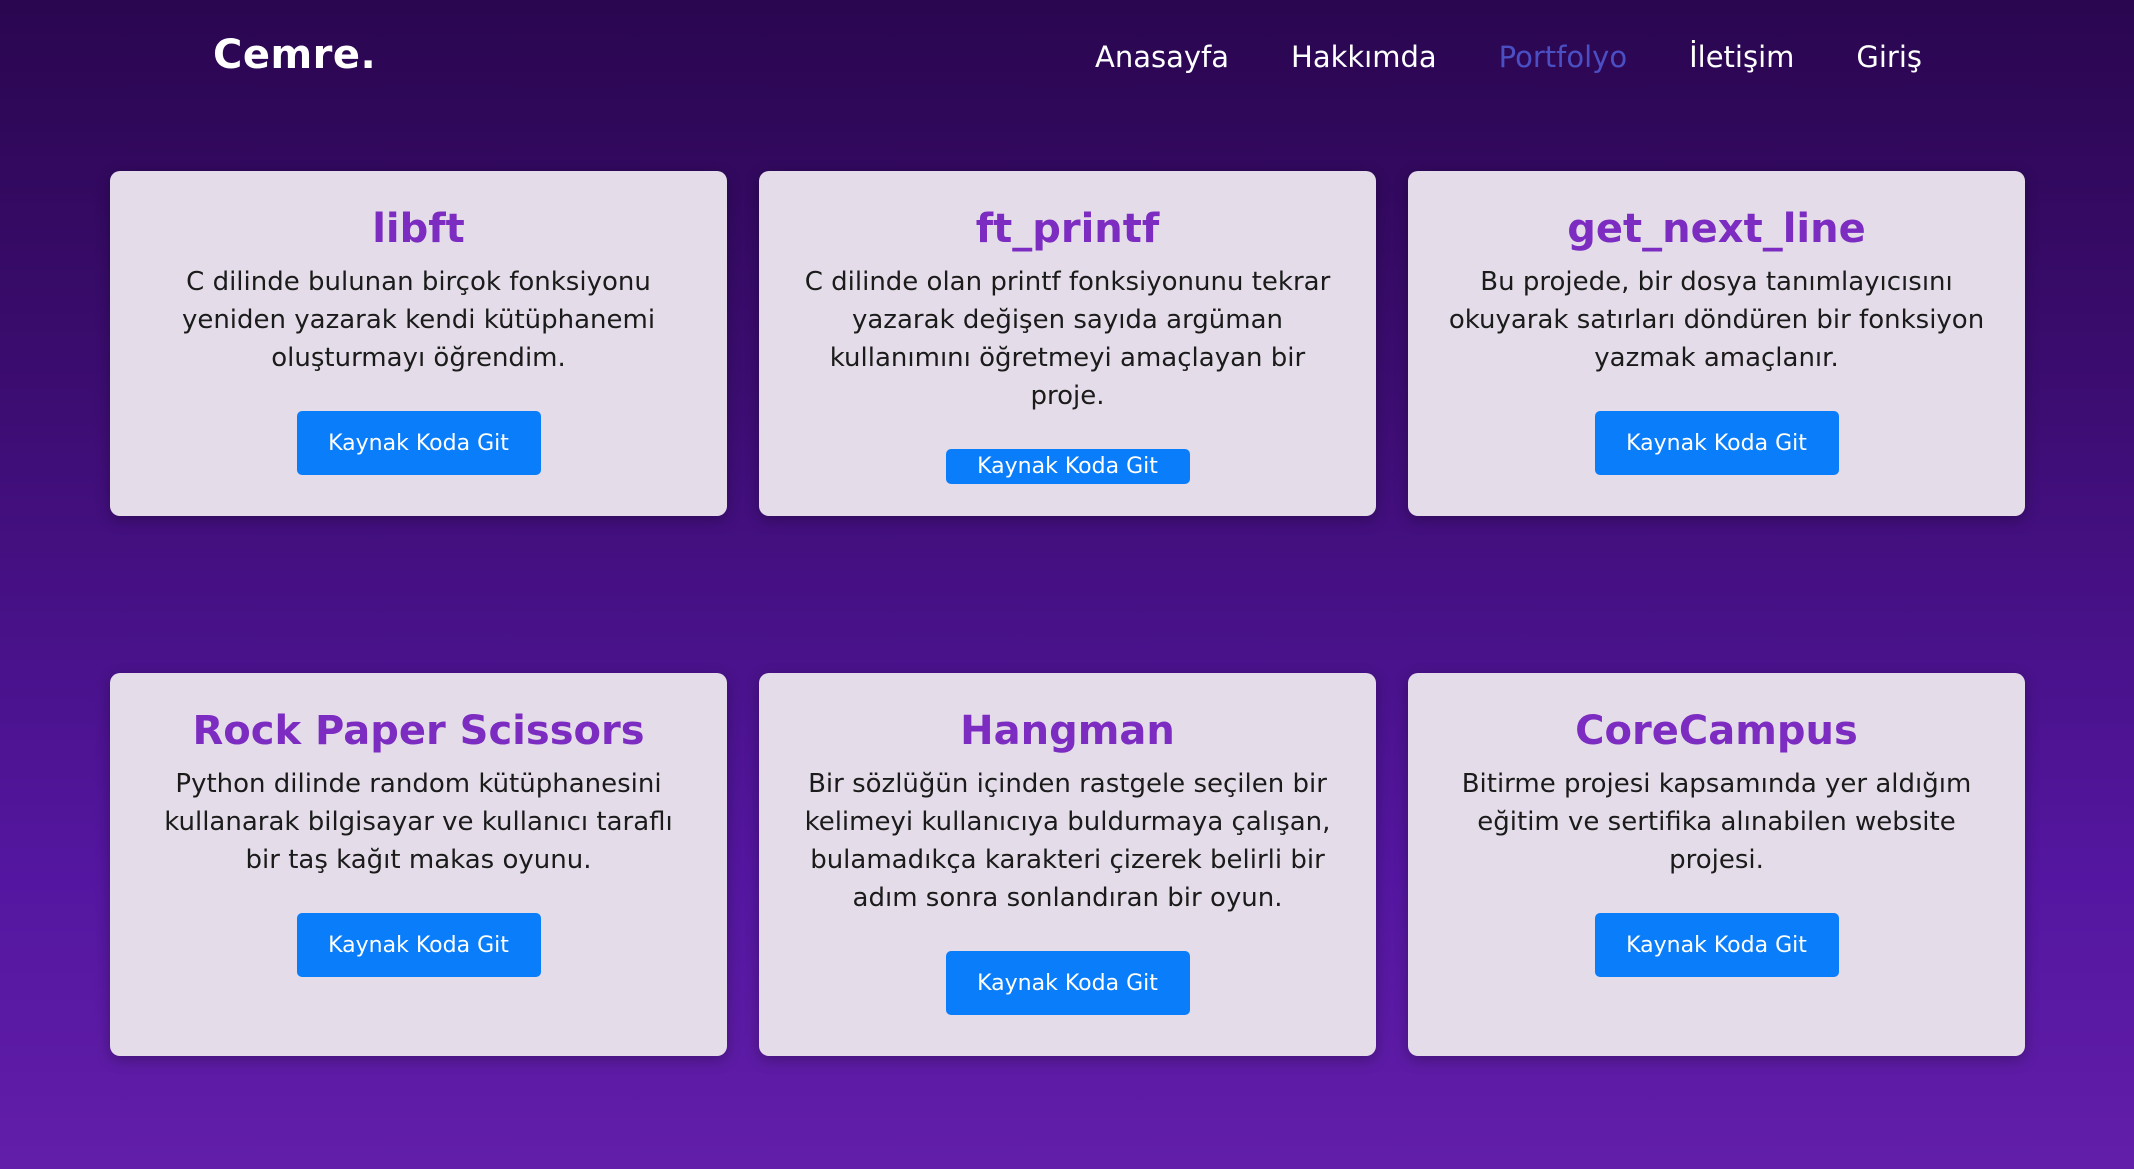 The width and height of the screenshot is (2134, 1169). I want to click on project-title: Hangman, so click(1067, 731).